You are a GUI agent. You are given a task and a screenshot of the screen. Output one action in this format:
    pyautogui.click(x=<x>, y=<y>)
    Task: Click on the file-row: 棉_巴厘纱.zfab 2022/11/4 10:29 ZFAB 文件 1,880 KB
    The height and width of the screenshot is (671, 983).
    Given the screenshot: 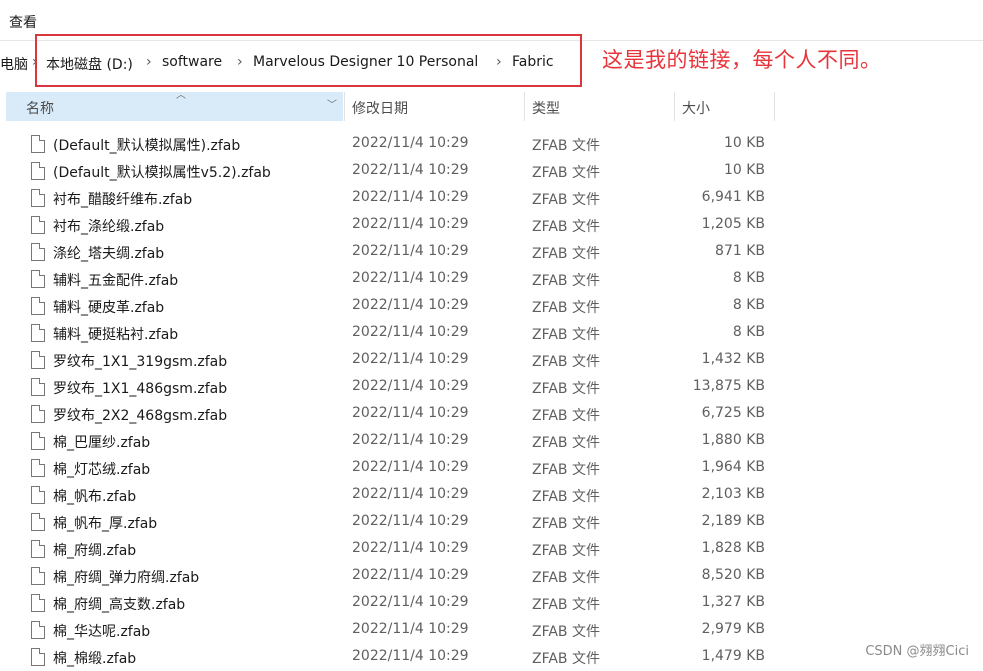 What is the action you would take?
    pyautogui.click(x=390, y=441)
    